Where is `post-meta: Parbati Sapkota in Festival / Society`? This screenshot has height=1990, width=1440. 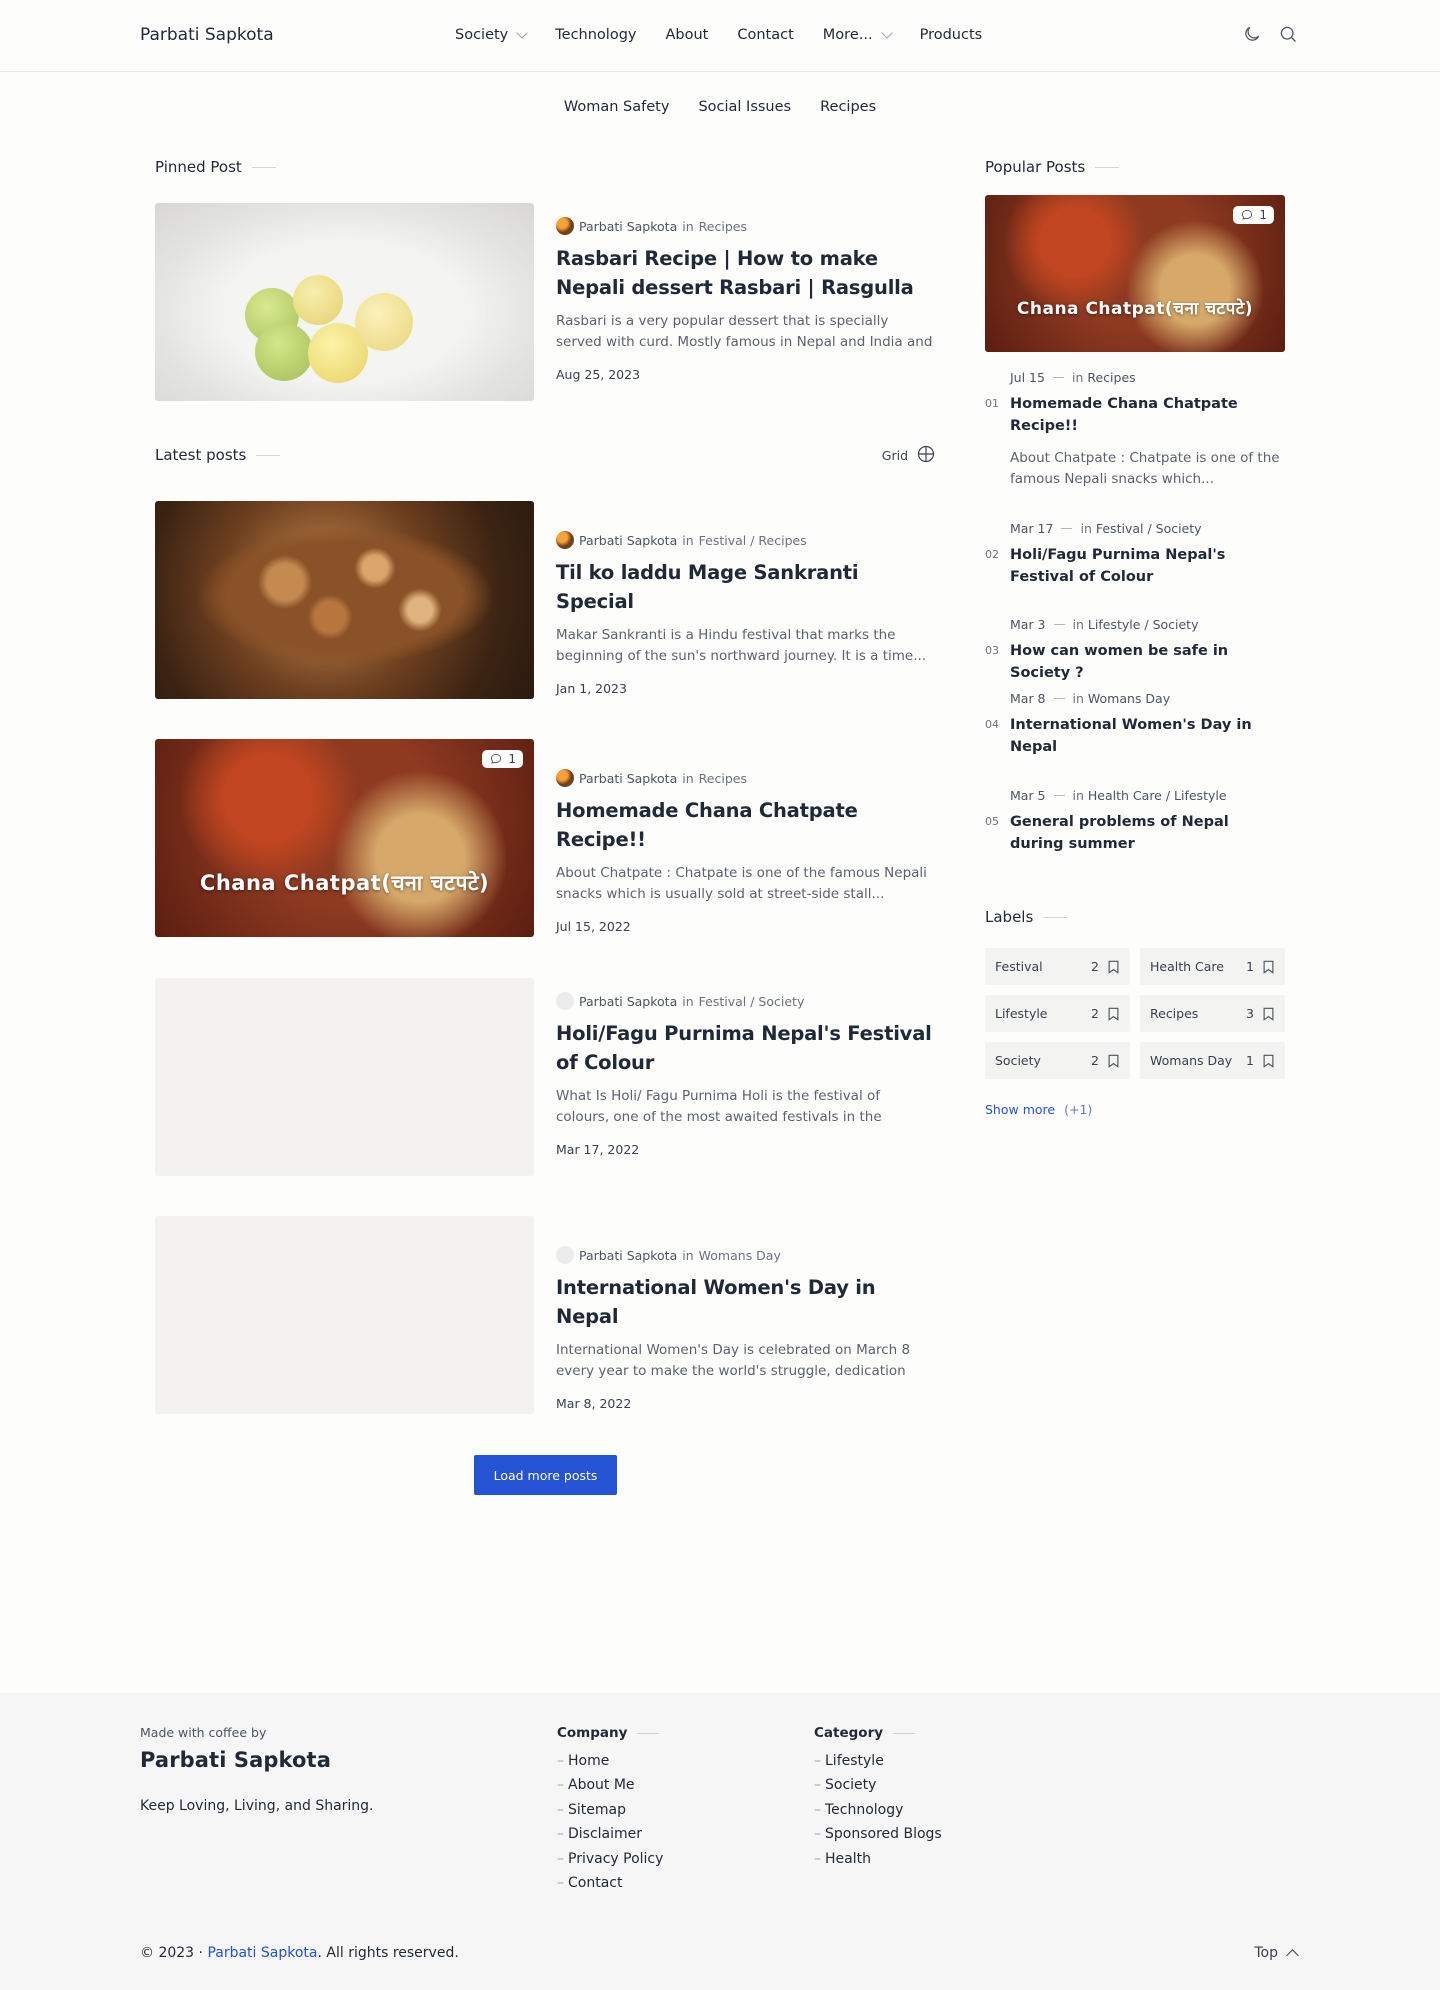 post-meta: Parbati Sapkota in Festival / Society is located at coordinates (746, 1001).